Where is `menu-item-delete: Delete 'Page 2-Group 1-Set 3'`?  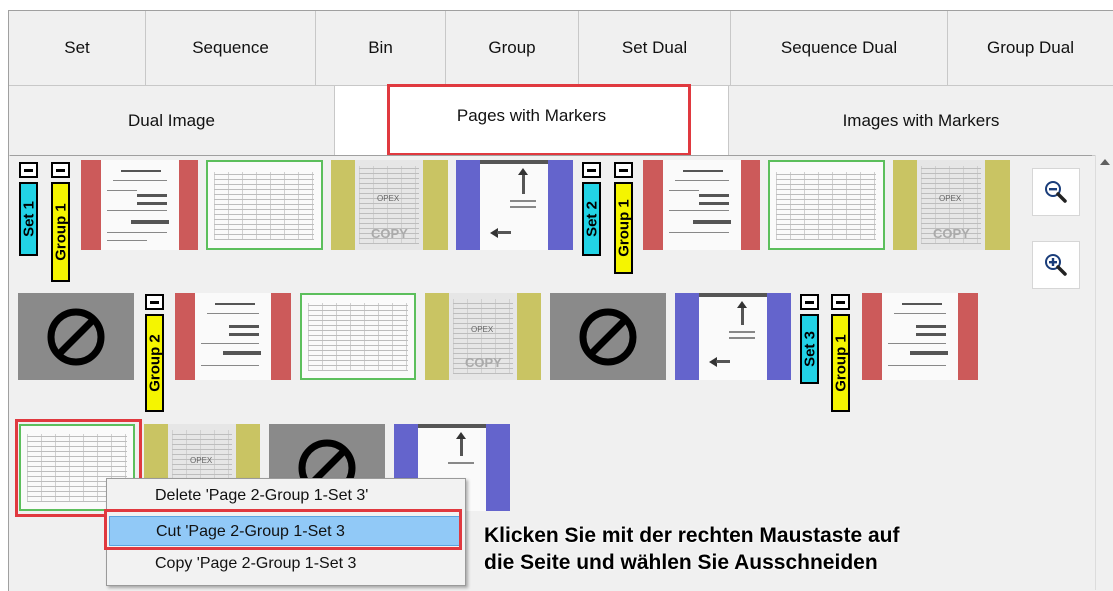 menu-item-delete: Delete 'Page 2-Group 1-Set 3' is located at coordinates (285, 496).